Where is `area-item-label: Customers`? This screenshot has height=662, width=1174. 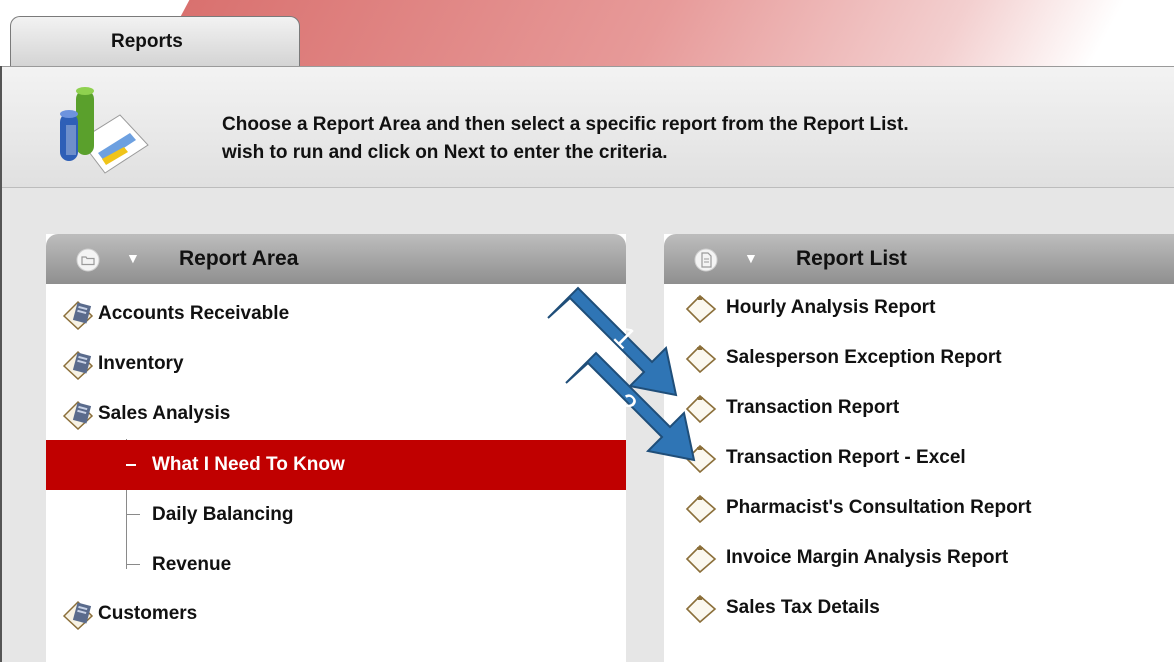
area-item-label: Customers is located at coordinates (148, 613).